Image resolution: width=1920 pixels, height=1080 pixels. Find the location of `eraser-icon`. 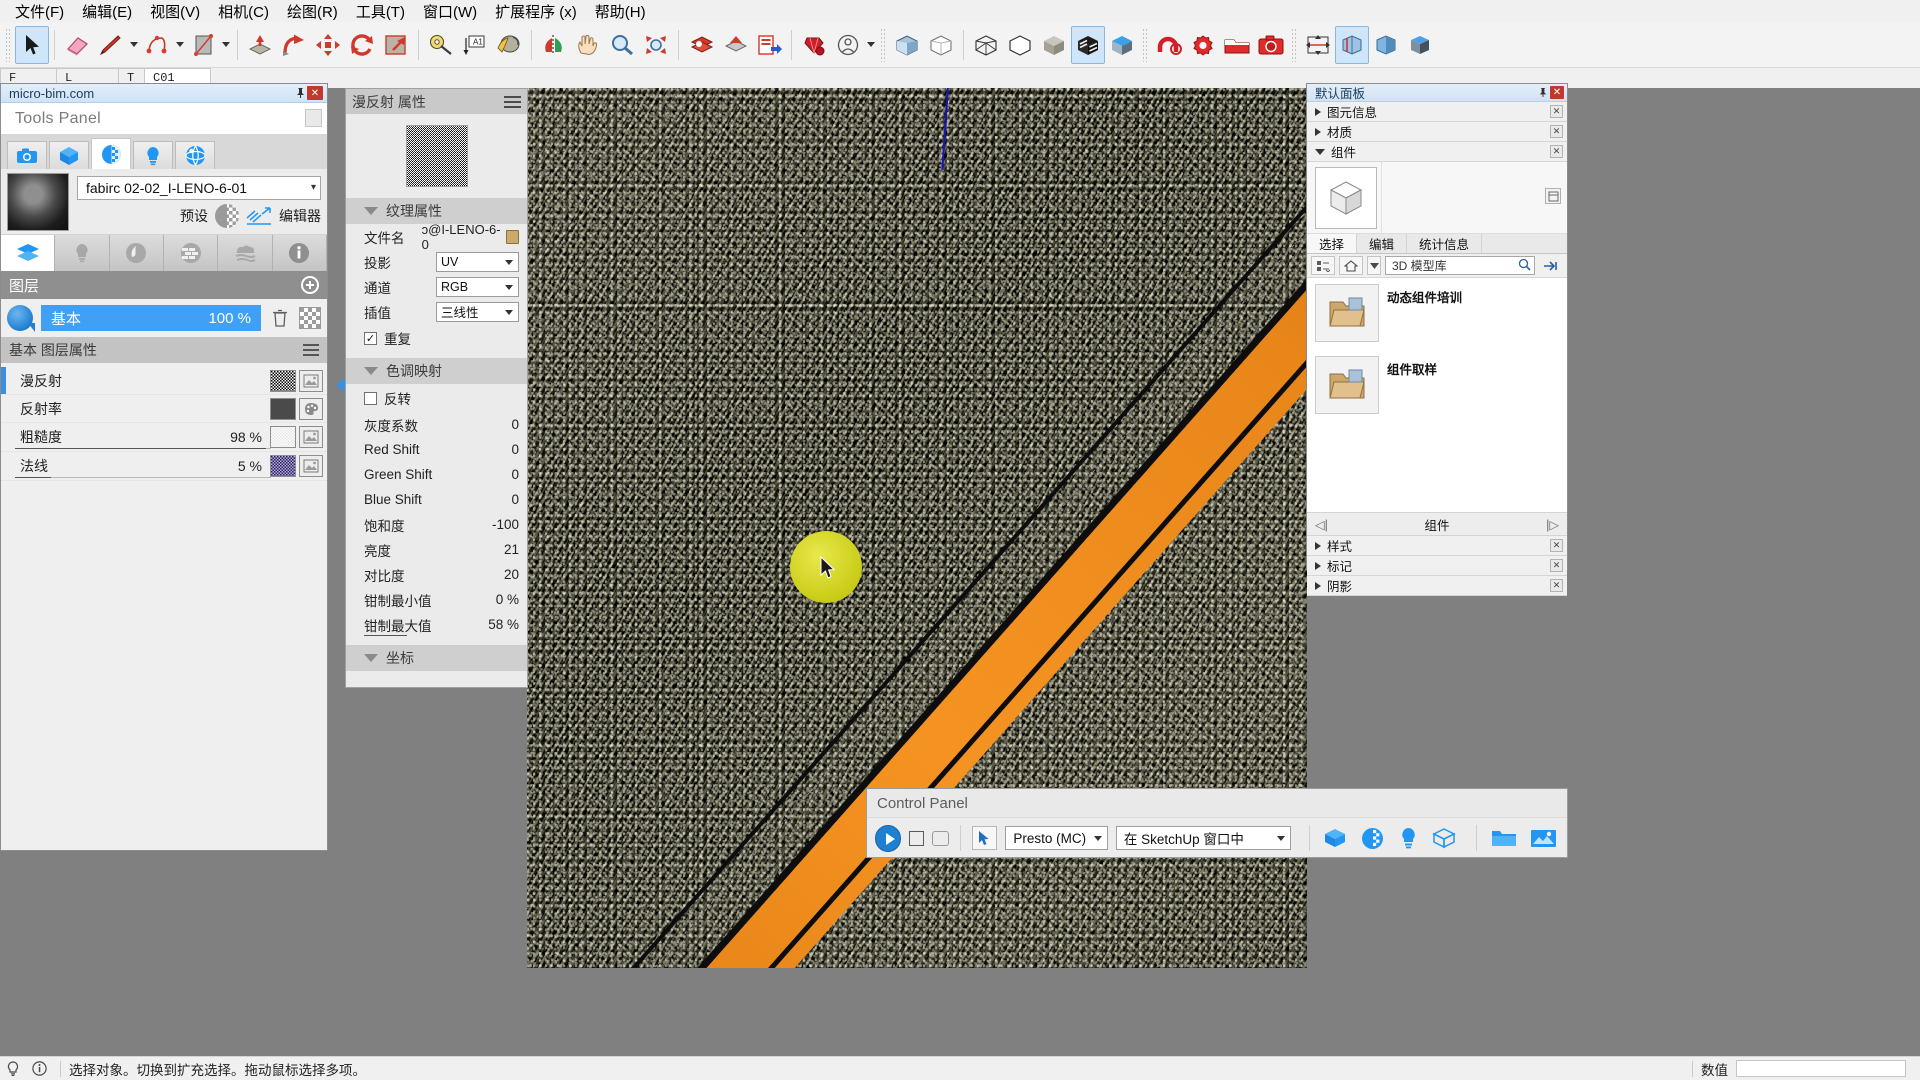

eraser-icon is located at coordinates (77, 45).